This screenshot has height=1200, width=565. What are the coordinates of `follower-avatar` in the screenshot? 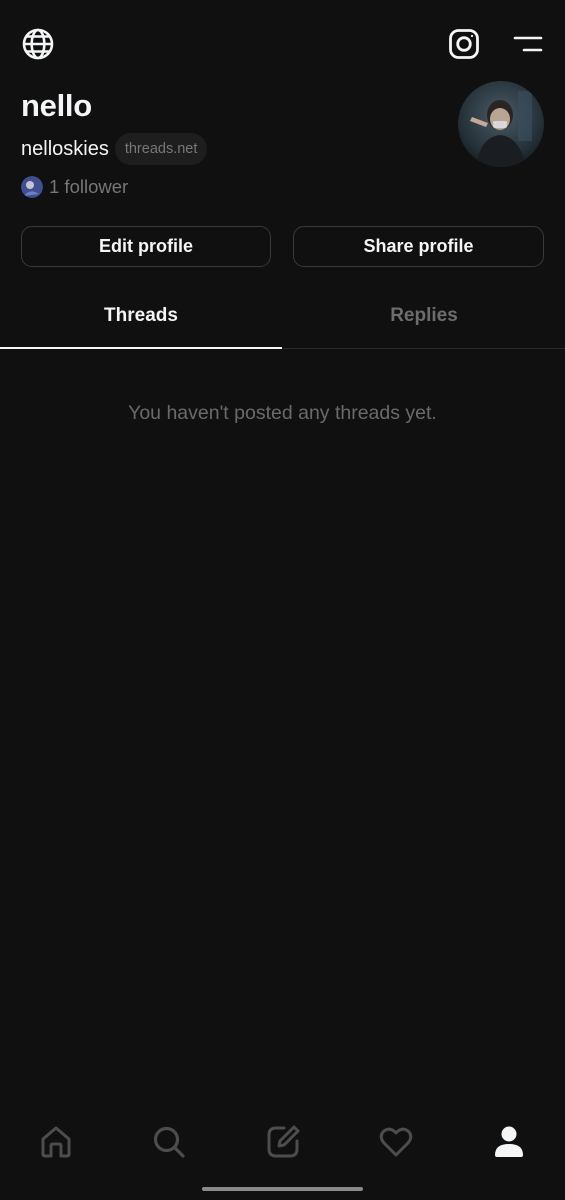 It's located at (32, 187).